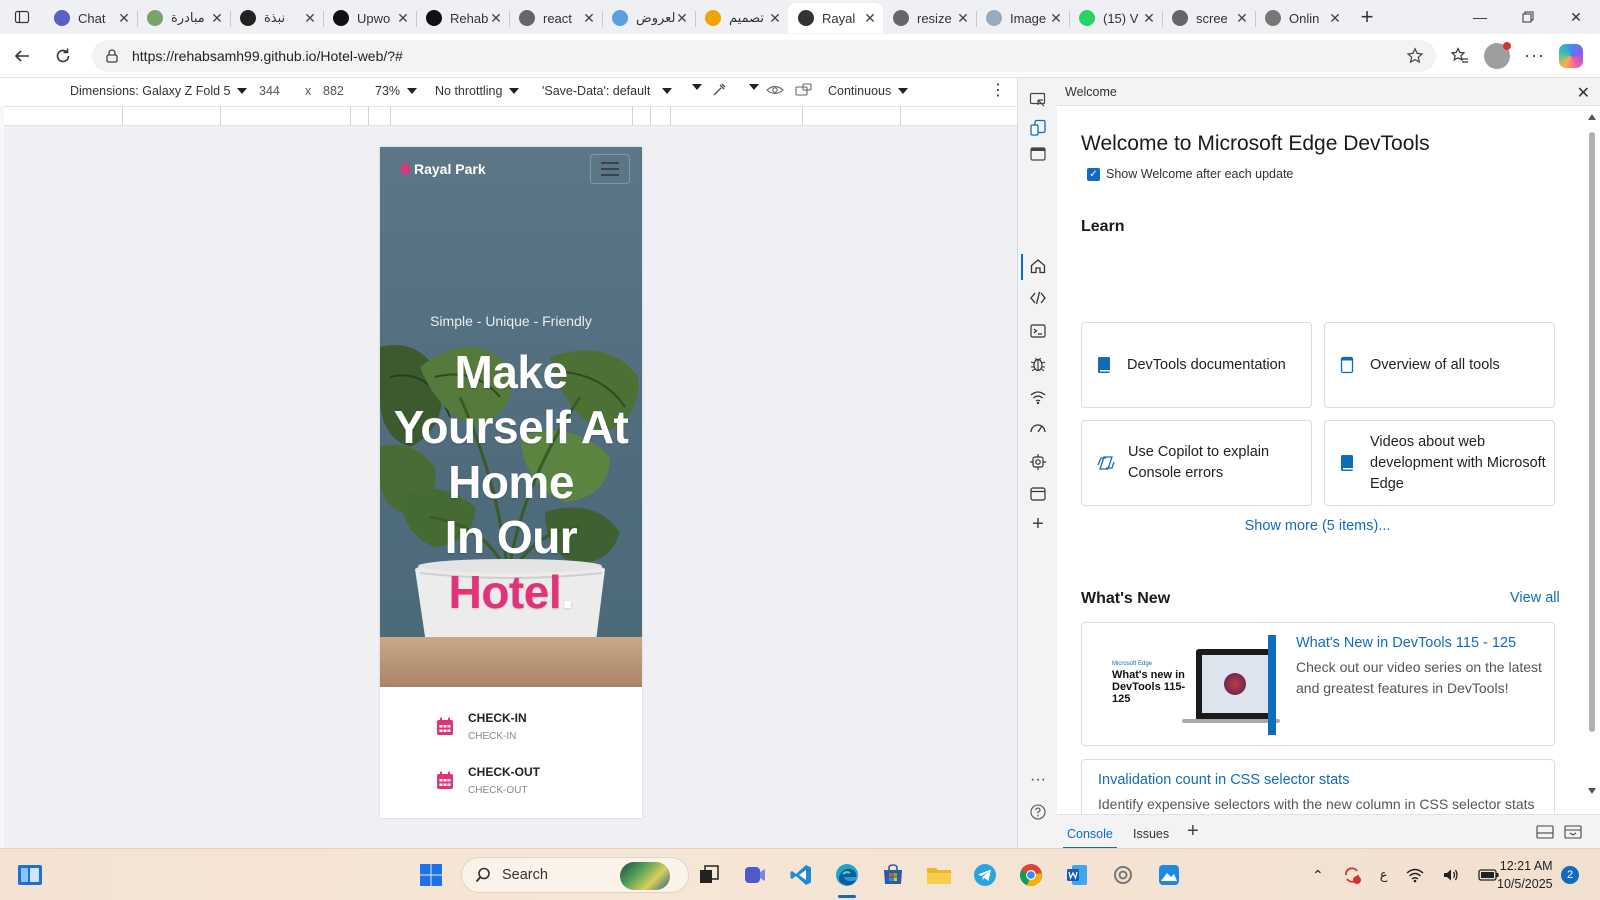 The width and height of the screenshot is (1600, 900). Describe the element at coordinates (488, 780) in the screenshot. I see `check-out-field: CHECK-OUT CHECK-OUT` at that location.